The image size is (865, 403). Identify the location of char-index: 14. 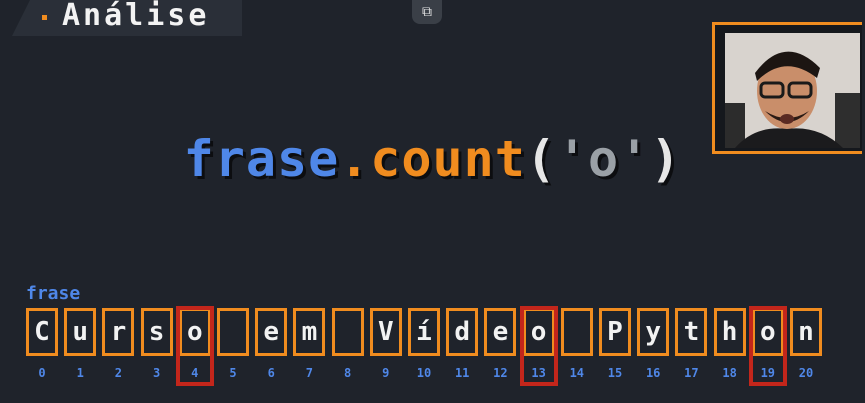
(577, 373).